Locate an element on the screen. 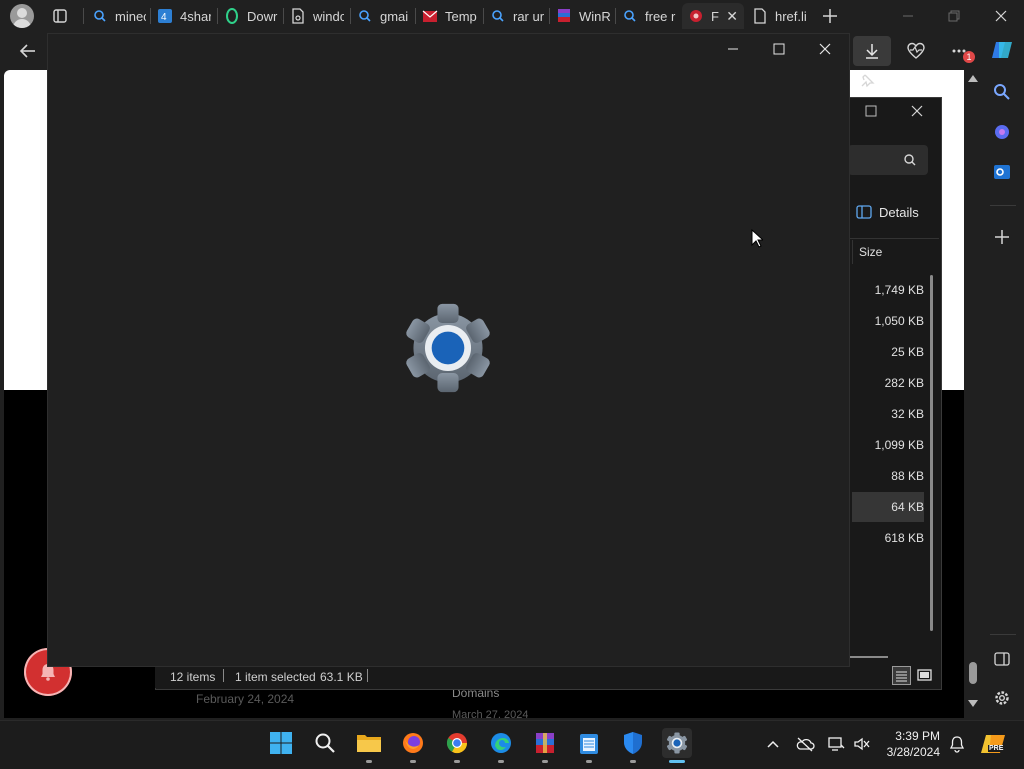  tab-download: Dowr is located at coordinates (251, 16).